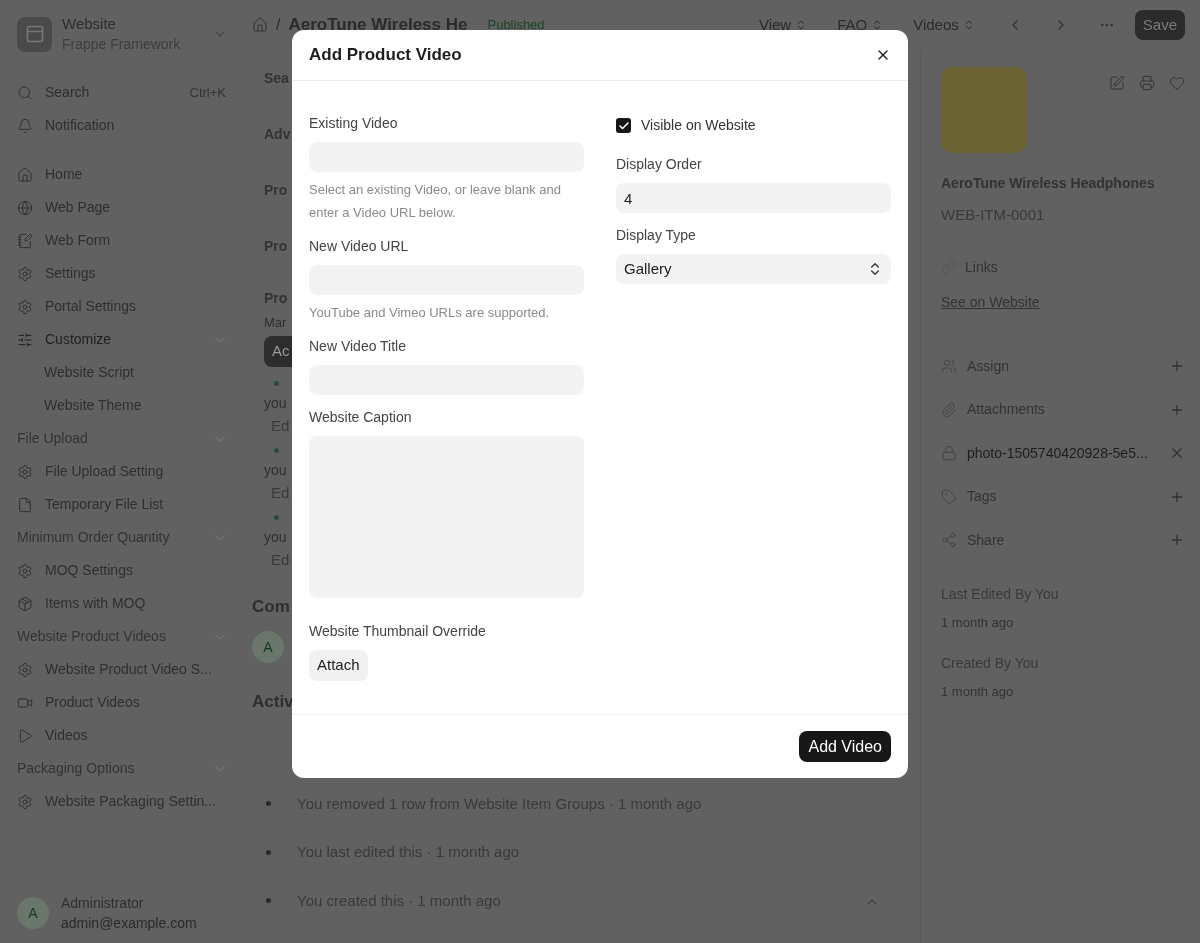 The height and width of the screenshot is (943, 1200). I want to click on field-label: New Video URL, so click(359, 246).